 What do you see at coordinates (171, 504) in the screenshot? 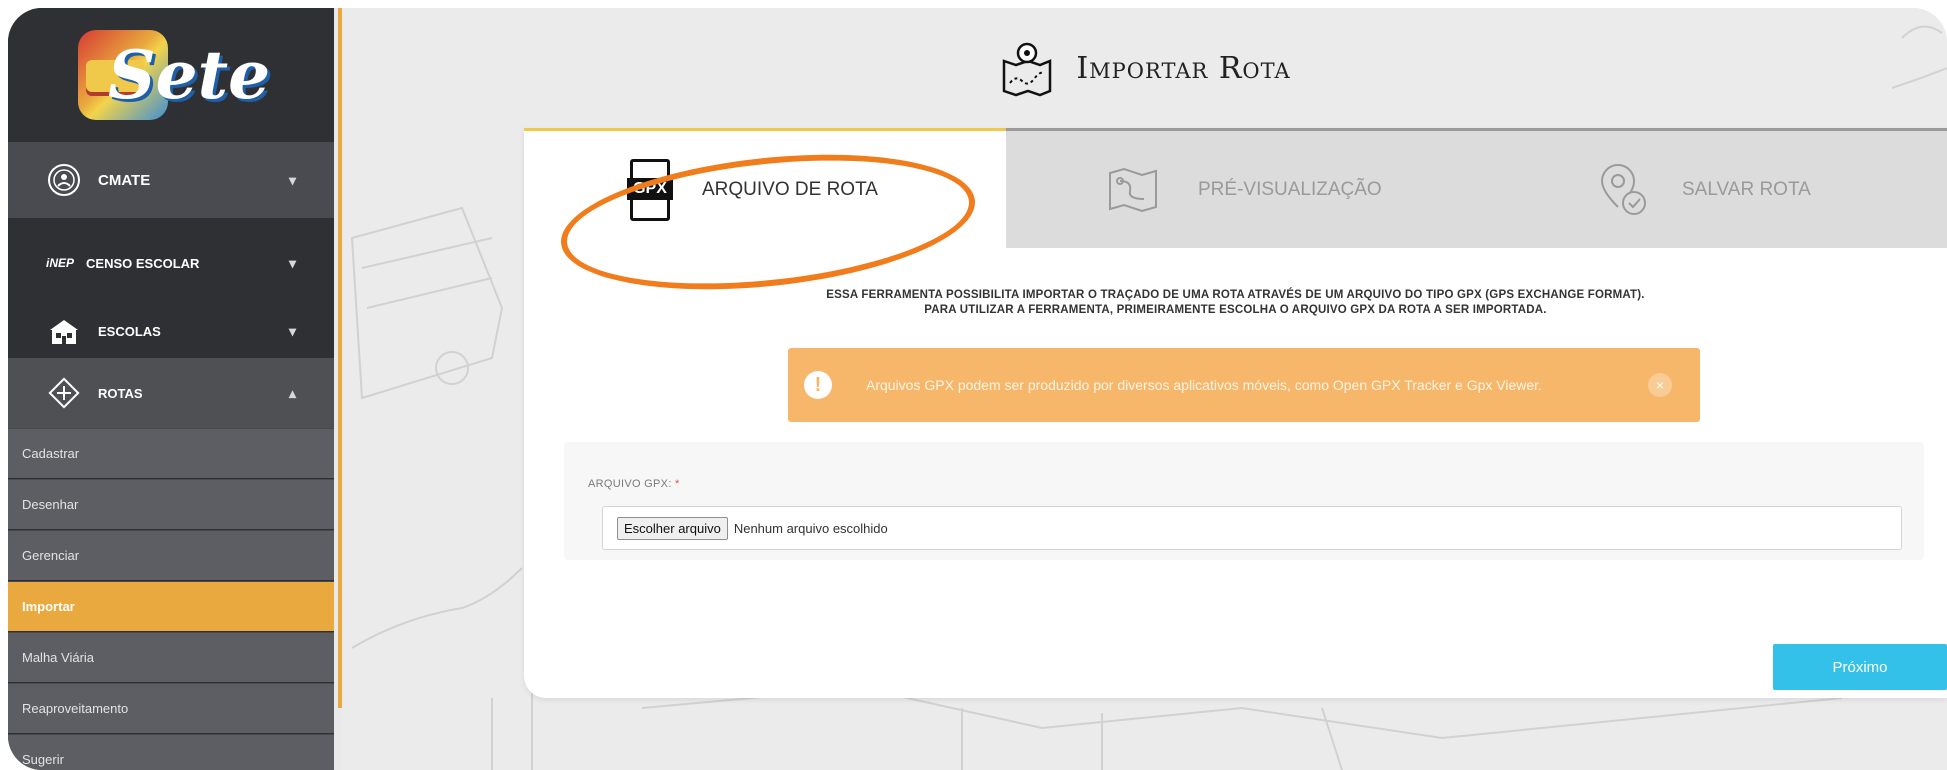
I see `sidebar-subitem-desenhar: Desenhar` at bounding box center [171, 504].